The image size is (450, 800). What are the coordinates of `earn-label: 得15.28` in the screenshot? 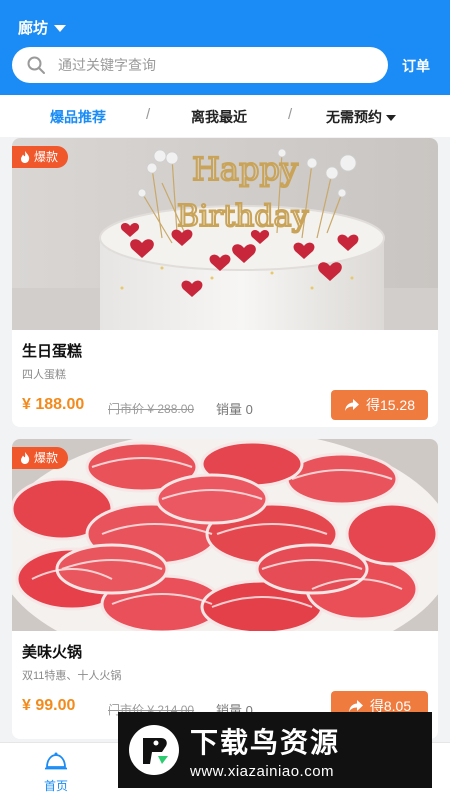 It's located at (390, 405).